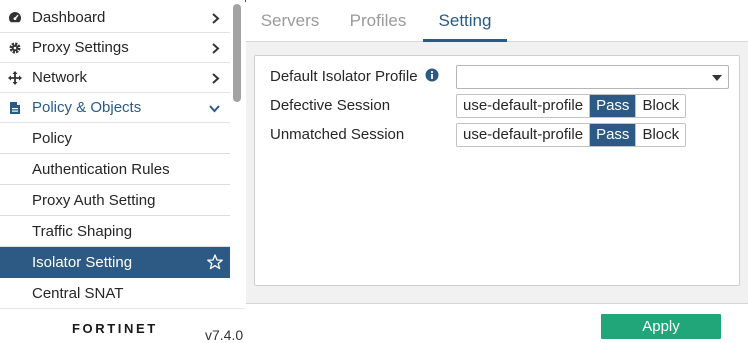  I want to click on active-tab-indicator, so click(465, 40).